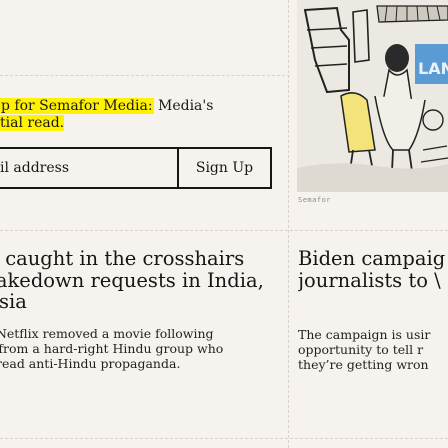 The width and height of the screenshot is (448, 448). What do you see at coordinates (107, 333) in the screenshot?
I see `dek-line: , Netflix removed a movie following` at bounding box center [107, 333].